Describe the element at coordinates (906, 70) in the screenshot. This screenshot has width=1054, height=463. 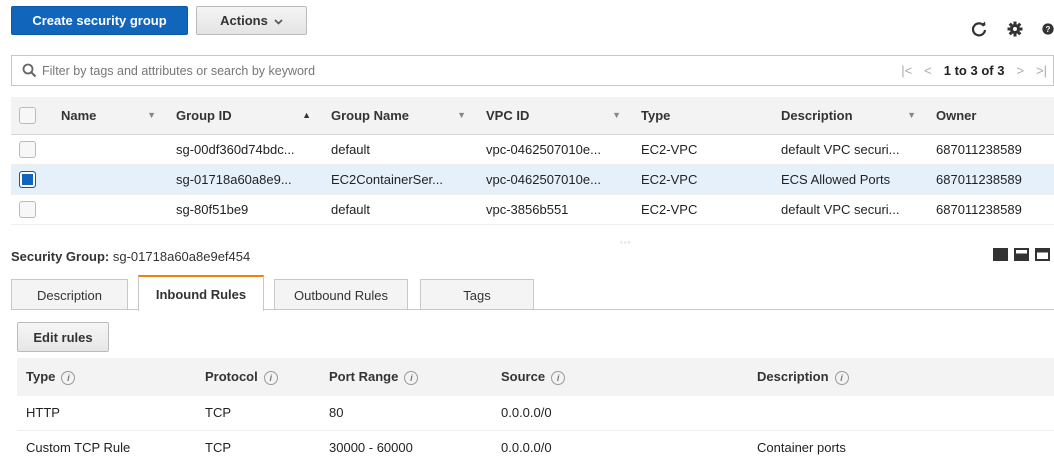
I see `first-page-icon: |<` at that location.